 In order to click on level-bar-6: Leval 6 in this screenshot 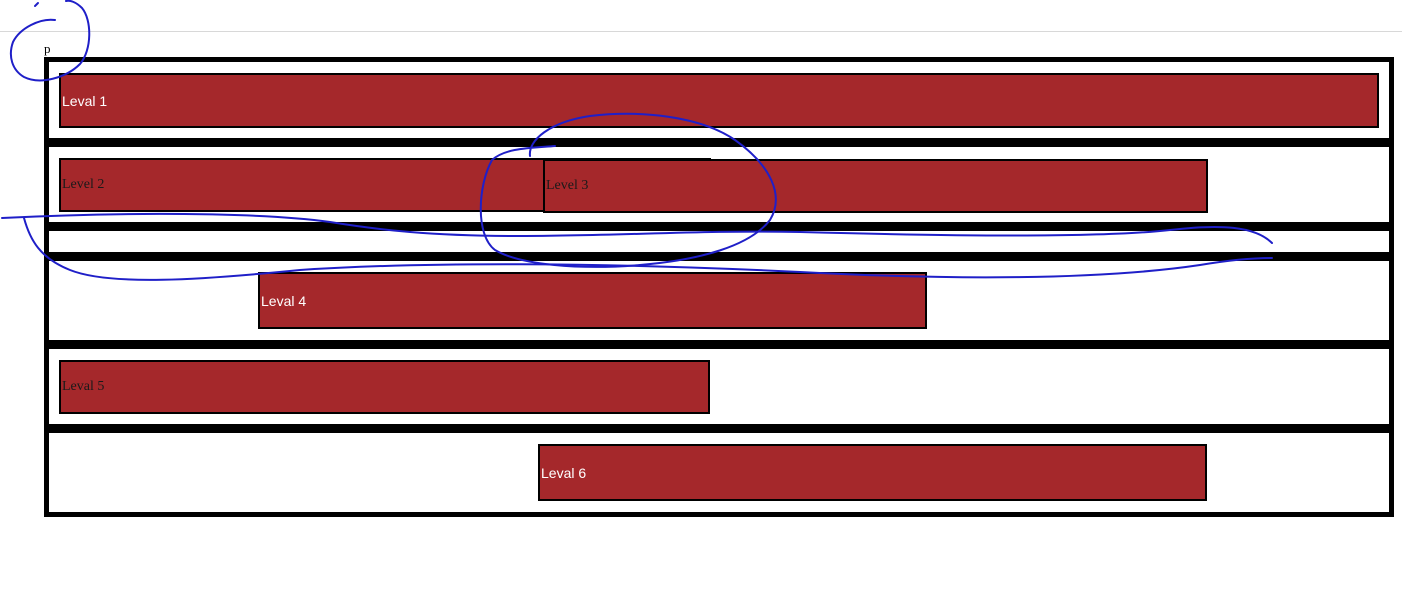, I will do `click(872, 472)`.